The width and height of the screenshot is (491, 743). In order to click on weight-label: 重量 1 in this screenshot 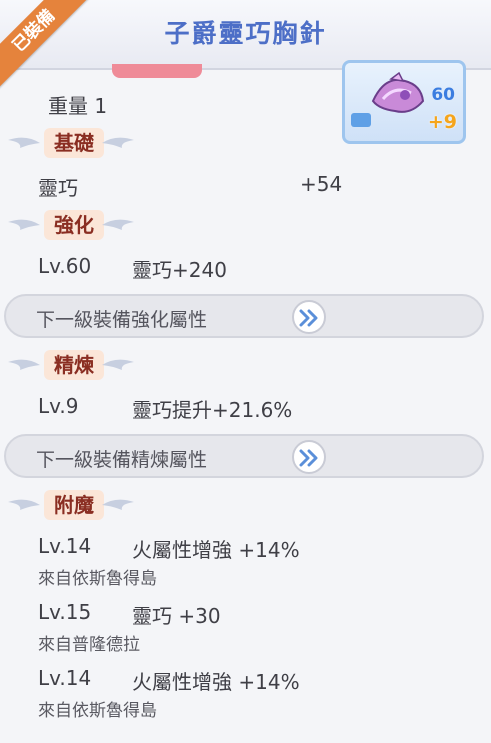, I will do `click(78, 106)`.